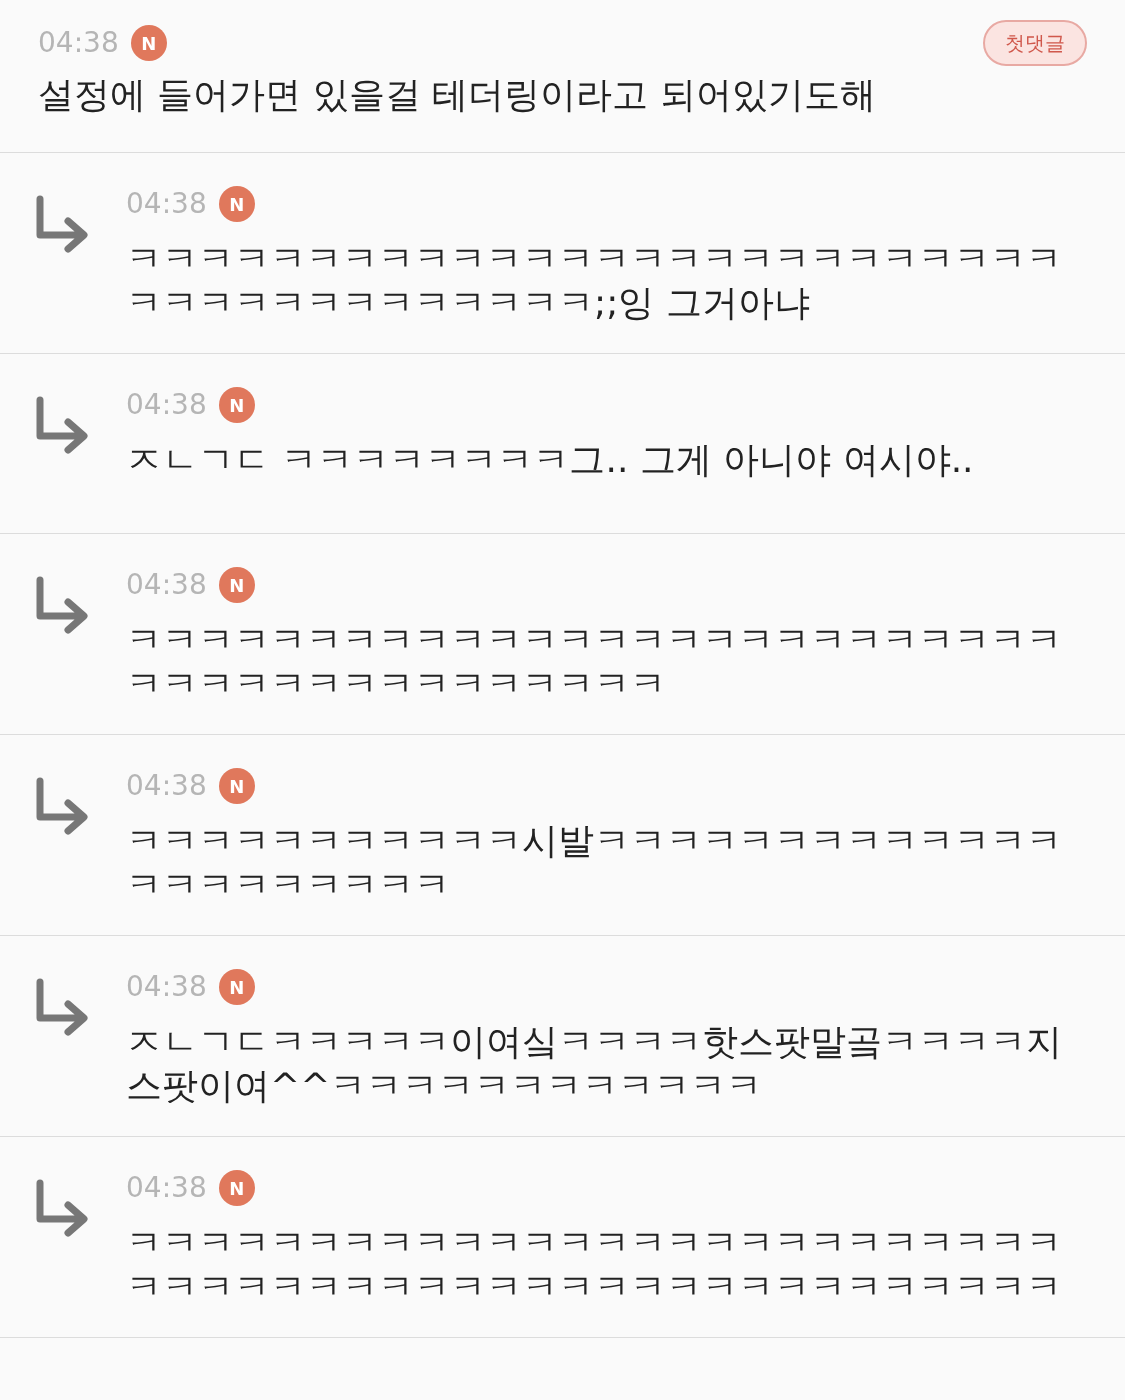 The height and width of the screenshot is (1400, 1125). I want to click on reply-text: ㅈㄴㄱㄷ ㅋㅋㅋㅋㅋㅋㅋㅋ그.. 그게 아니야 여시야.., so click(550, 460).